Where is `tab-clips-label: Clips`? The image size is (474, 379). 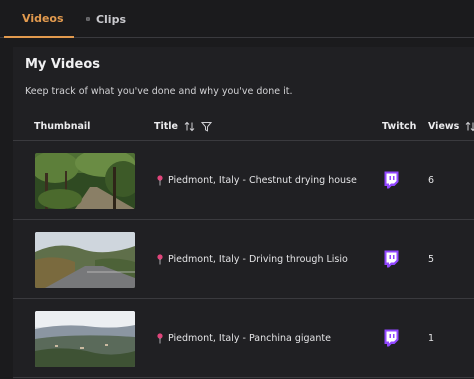 tab-clips-label: Clips is located at coordinates (110, 19).